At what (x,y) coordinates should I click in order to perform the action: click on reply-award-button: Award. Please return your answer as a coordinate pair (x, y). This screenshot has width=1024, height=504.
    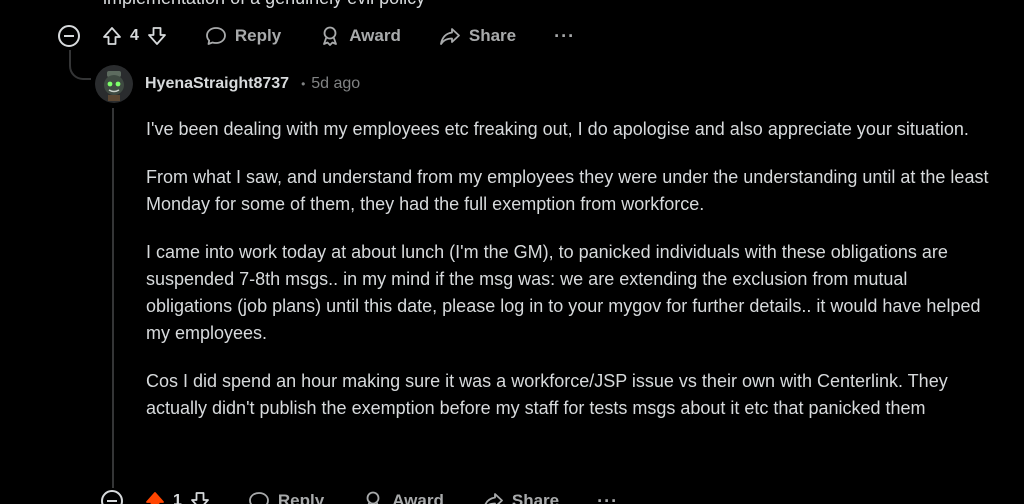
    Looking at the image, I should click on (403, 497).